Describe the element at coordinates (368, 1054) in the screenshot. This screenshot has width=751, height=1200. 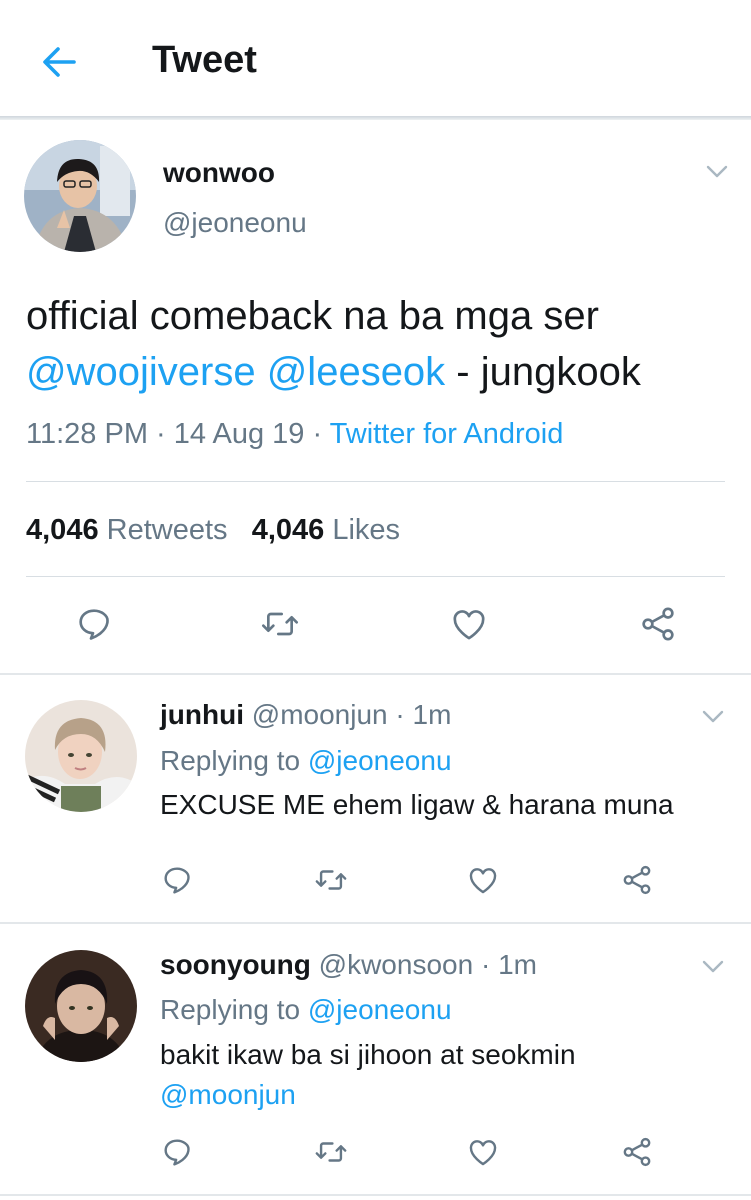
I see `reply-text: bakit ikaw ba si jihoon at seokmin` at that location.